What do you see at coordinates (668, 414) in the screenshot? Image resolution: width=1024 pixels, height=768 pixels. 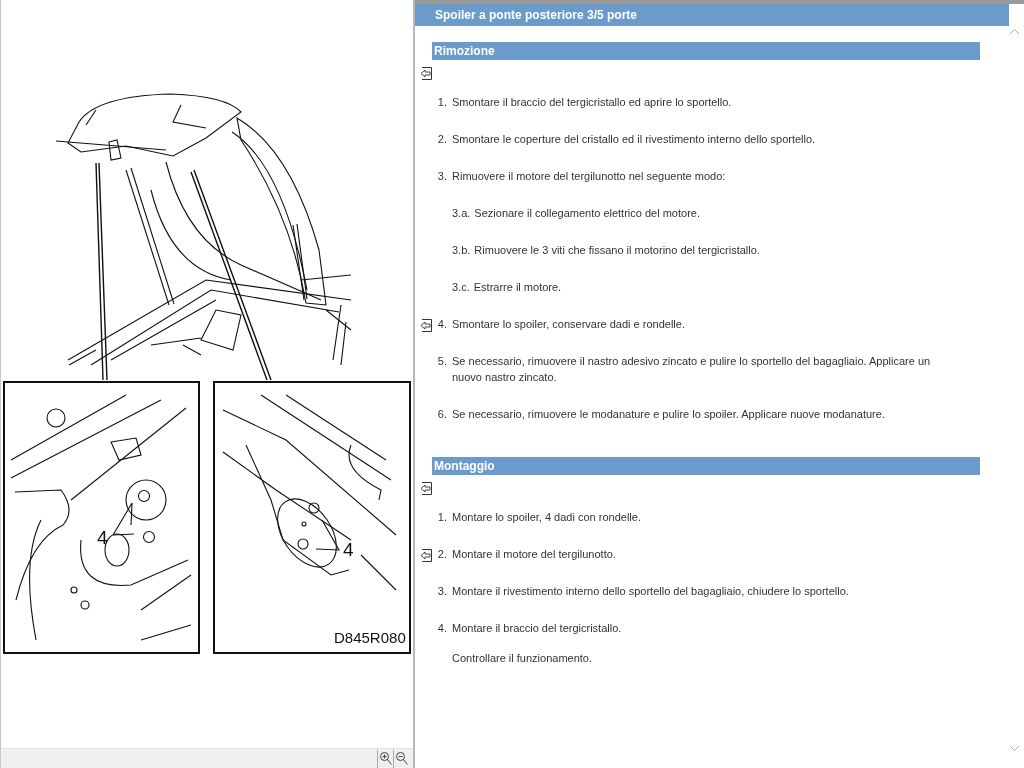 I see `step-text: Se necessario, rimuovere le modanature e pulire lo spoiler. Applicare nuove modanature.` at bounding box center [668, 414].